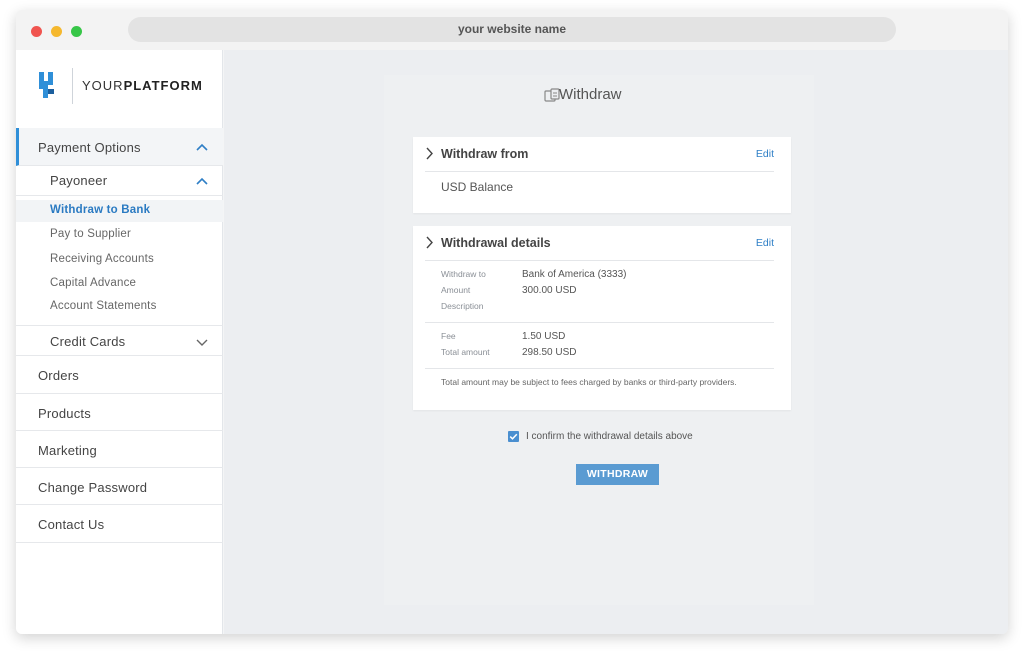 The image size is (1024, 651). Describe the element at coordinates (56, 31) in the screenshot. I see `minimize-window-button` at that location.